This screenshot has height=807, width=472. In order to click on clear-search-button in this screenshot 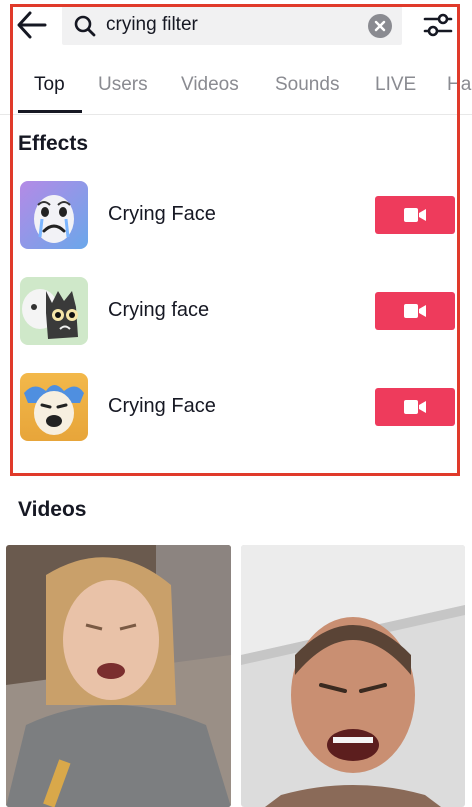, I will do `click(380, 26)`.